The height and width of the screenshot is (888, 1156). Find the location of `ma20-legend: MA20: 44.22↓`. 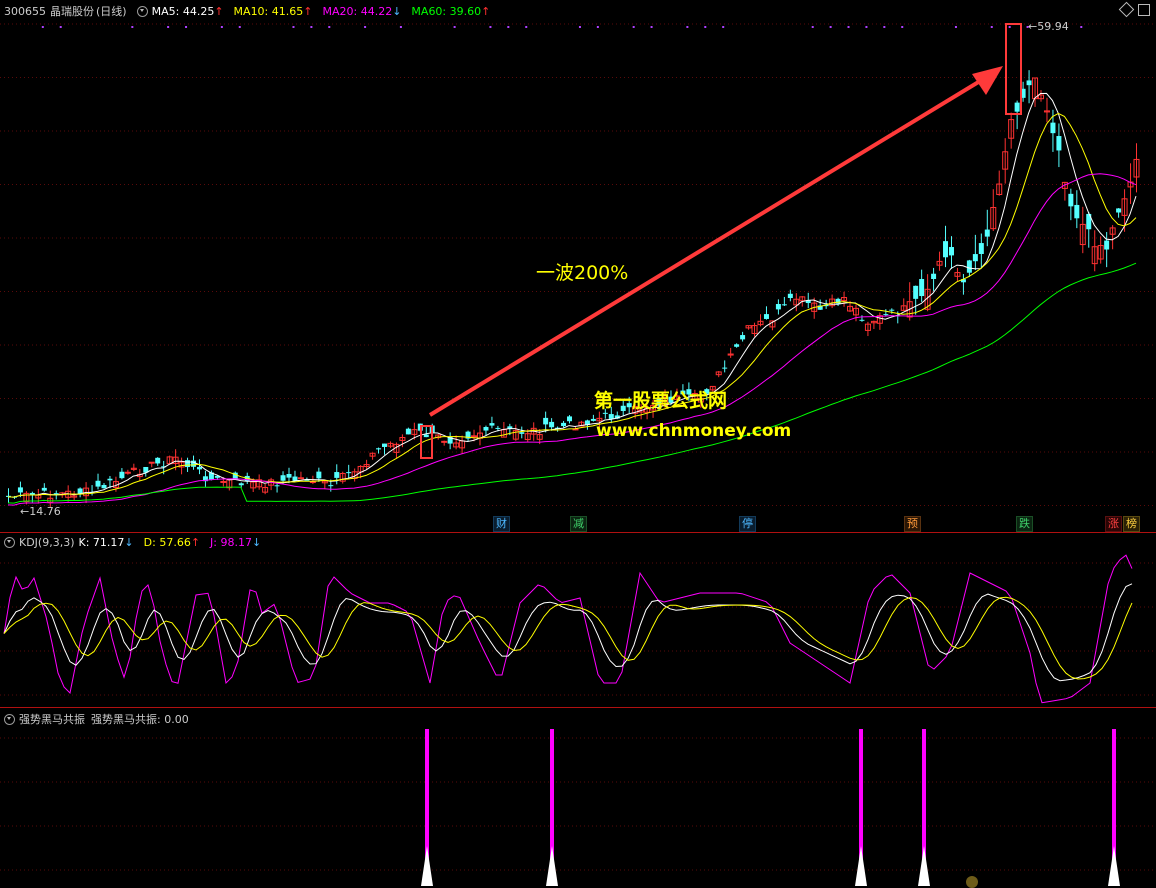

ma20-legend: MA20: 44.22↓ is located at coordinates (361, 11).